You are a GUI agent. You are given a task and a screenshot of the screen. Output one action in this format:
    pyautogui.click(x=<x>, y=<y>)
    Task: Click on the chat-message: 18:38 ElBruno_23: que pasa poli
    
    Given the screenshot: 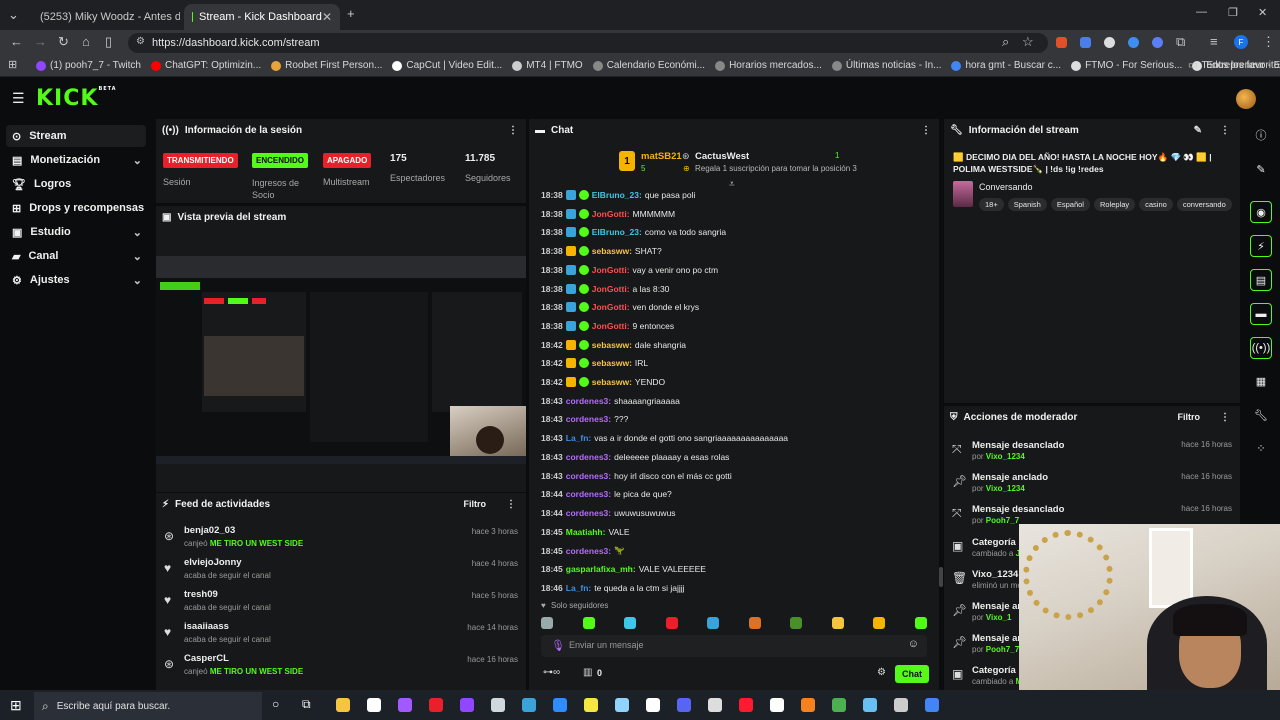 What is the action you would take?
    pyautogui.click(x=618, y=195)
    